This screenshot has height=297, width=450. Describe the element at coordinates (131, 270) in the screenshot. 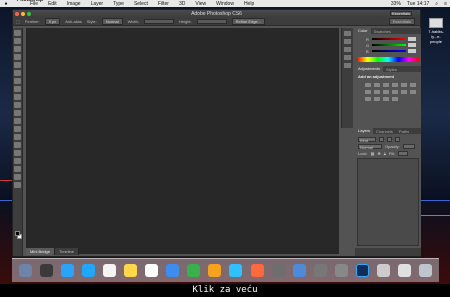

I see `notes-icon` at that location.